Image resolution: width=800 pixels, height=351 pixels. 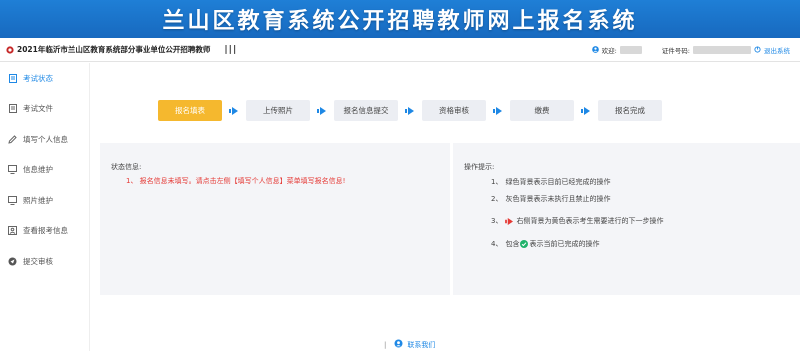 I want to click on sidebar-item-view-registration: 查看报考信息, so click(x=44, y=231).